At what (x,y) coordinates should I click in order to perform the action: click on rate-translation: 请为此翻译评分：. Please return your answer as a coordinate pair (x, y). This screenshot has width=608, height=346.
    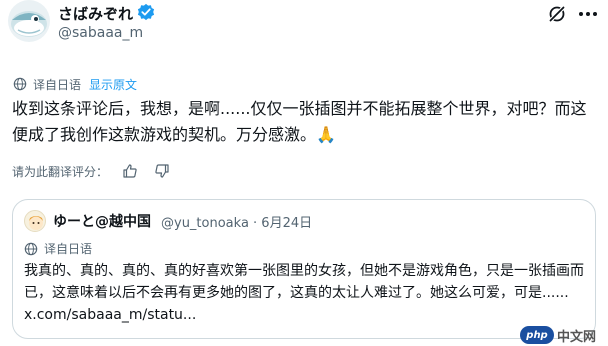
    Looking at the image, I should click on (91, 171).